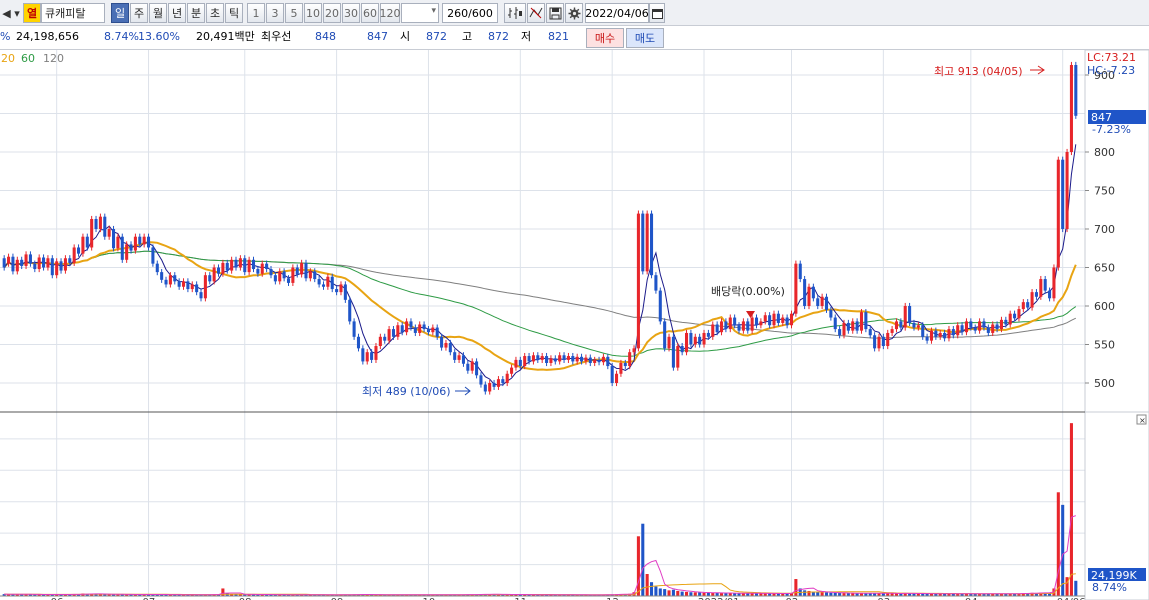  I want to click on minute-option-10: 10, so click(313, 13).